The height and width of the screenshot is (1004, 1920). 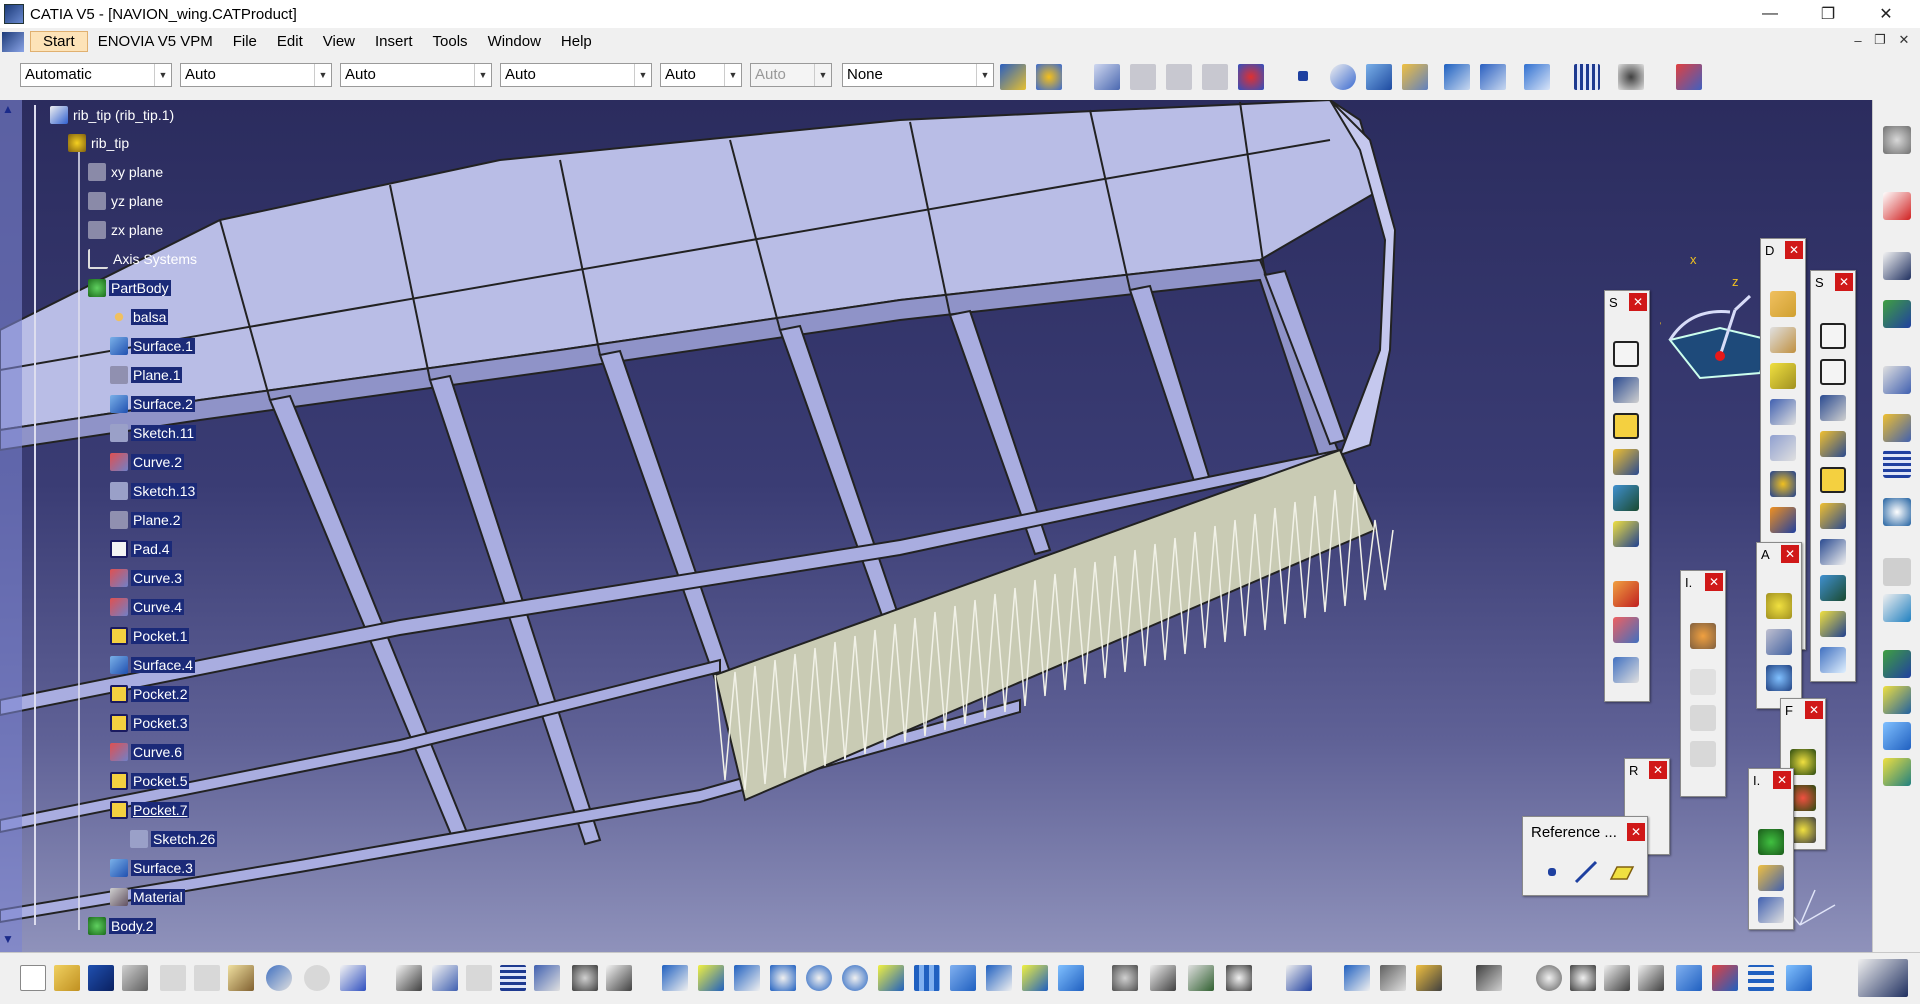 What do you see at coordinates (101, 978) in the screenshot?
I see `save-icon` at bounding box center [101, 978].